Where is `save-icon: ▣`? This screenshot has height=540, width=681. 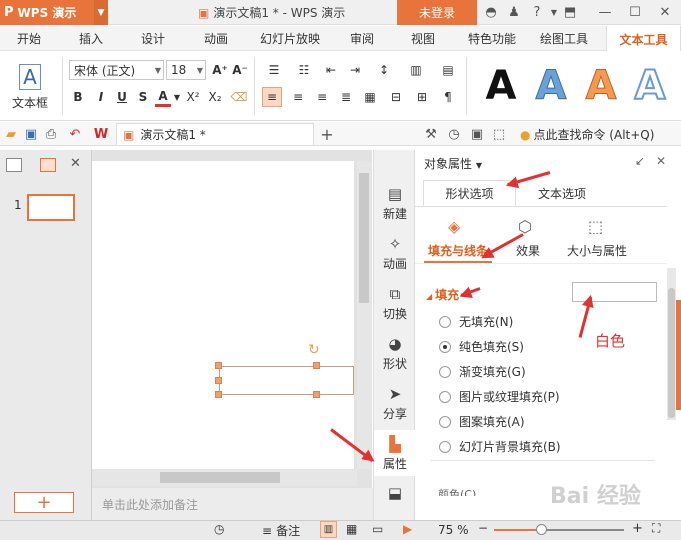
save-icon: ▣ is located at coordinates (31, 134).